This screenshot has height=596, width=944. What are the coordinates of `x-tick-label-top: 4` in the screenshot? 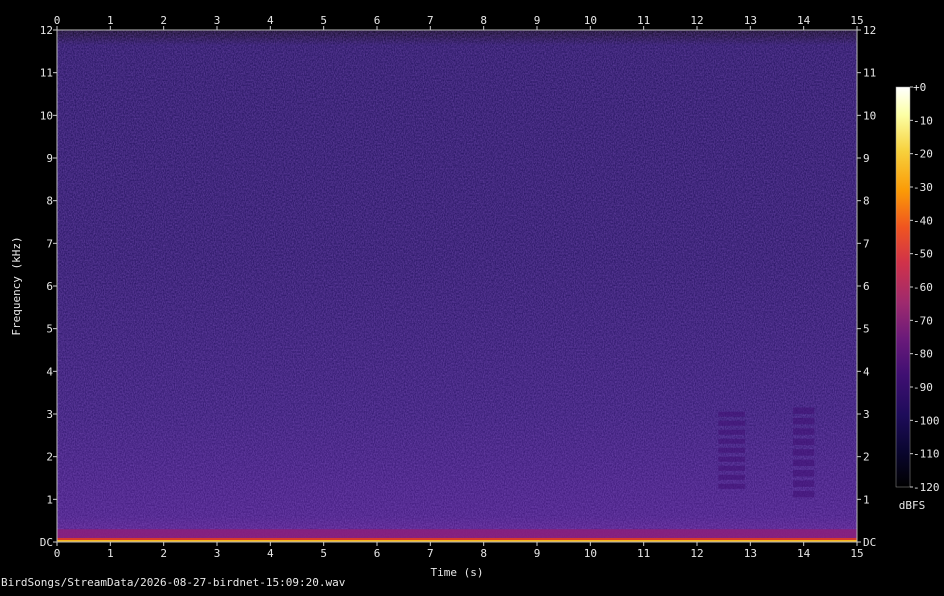 It's located at (270, 20).